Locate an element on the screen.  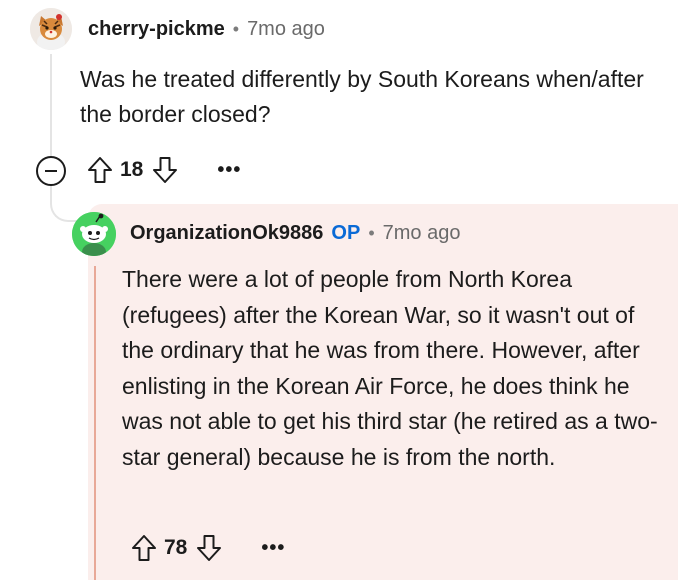
parent-timestamp: 7mo ago is located at coordinates (286, 29).